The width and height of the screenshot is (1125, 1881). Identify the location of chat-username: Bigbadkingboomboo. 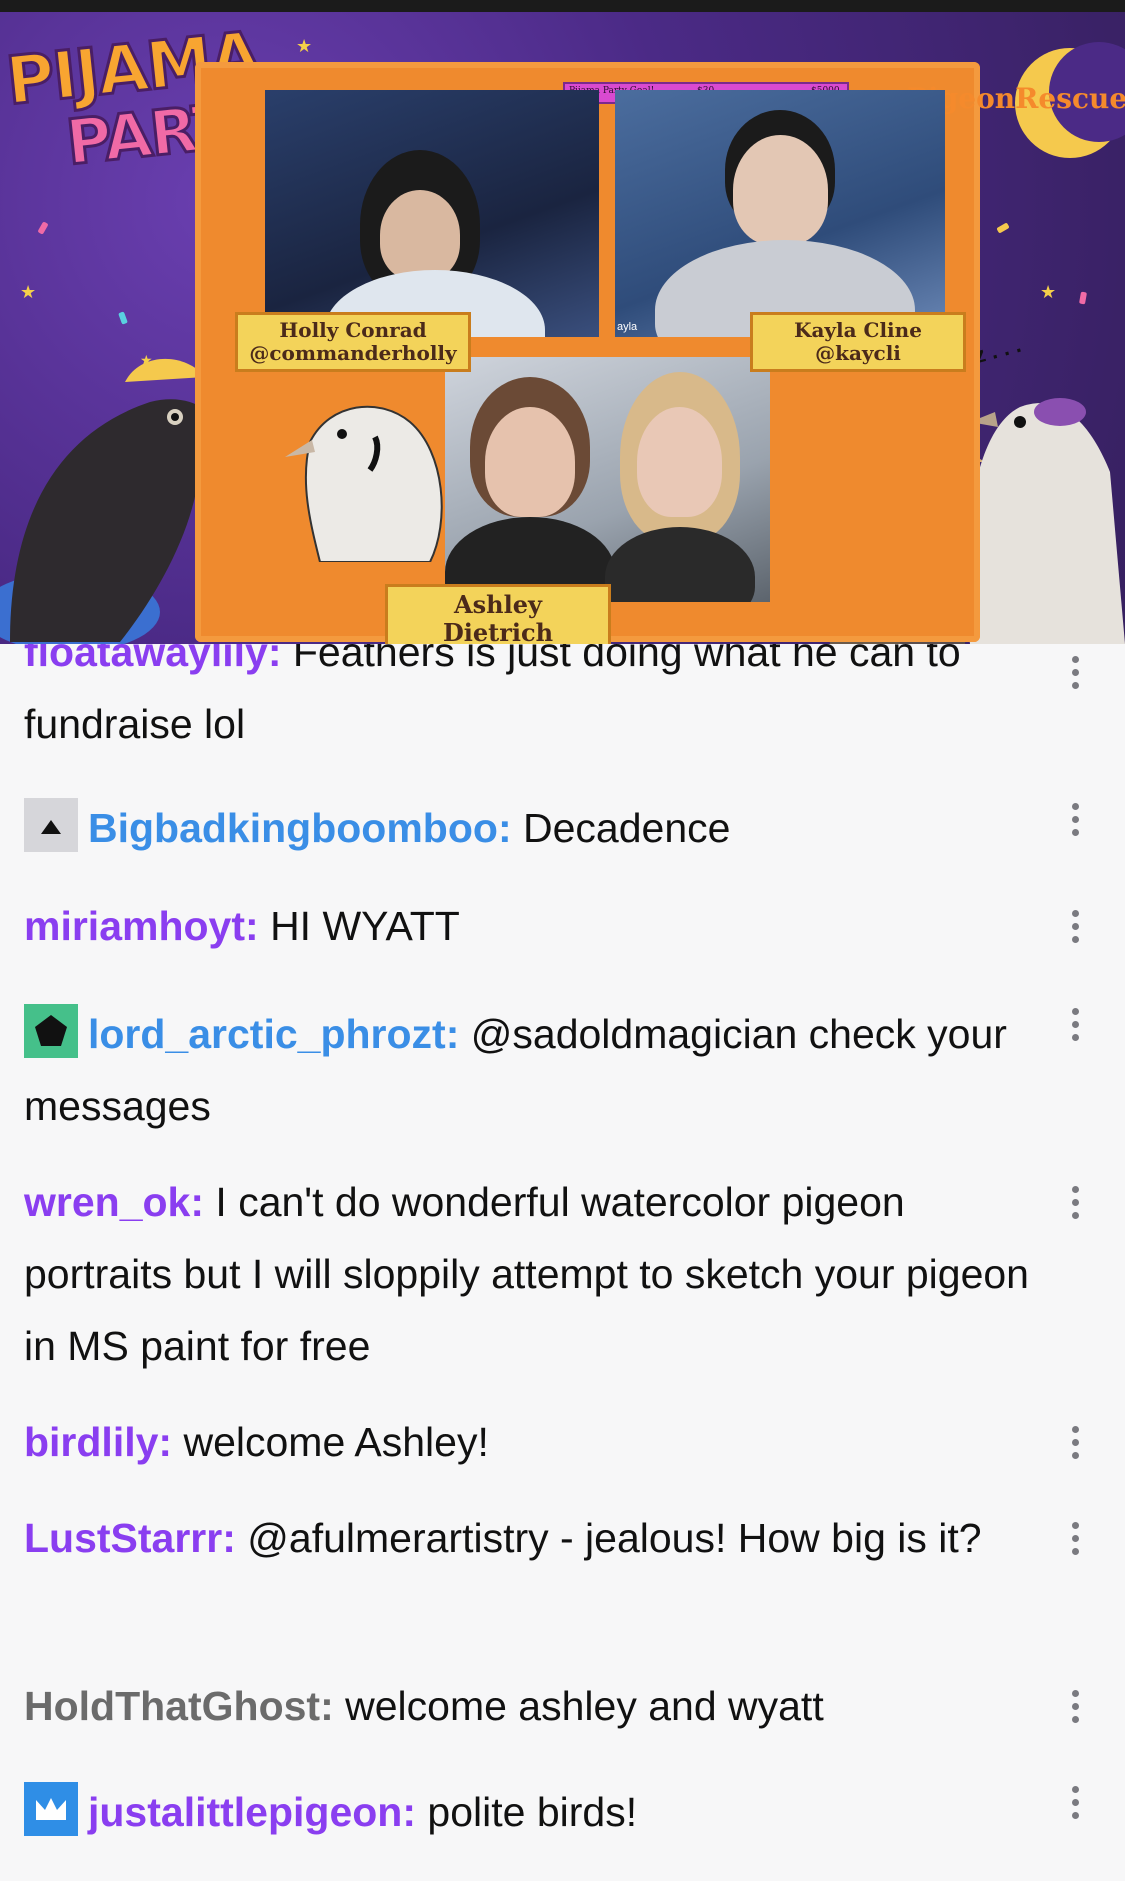
(293, 828).